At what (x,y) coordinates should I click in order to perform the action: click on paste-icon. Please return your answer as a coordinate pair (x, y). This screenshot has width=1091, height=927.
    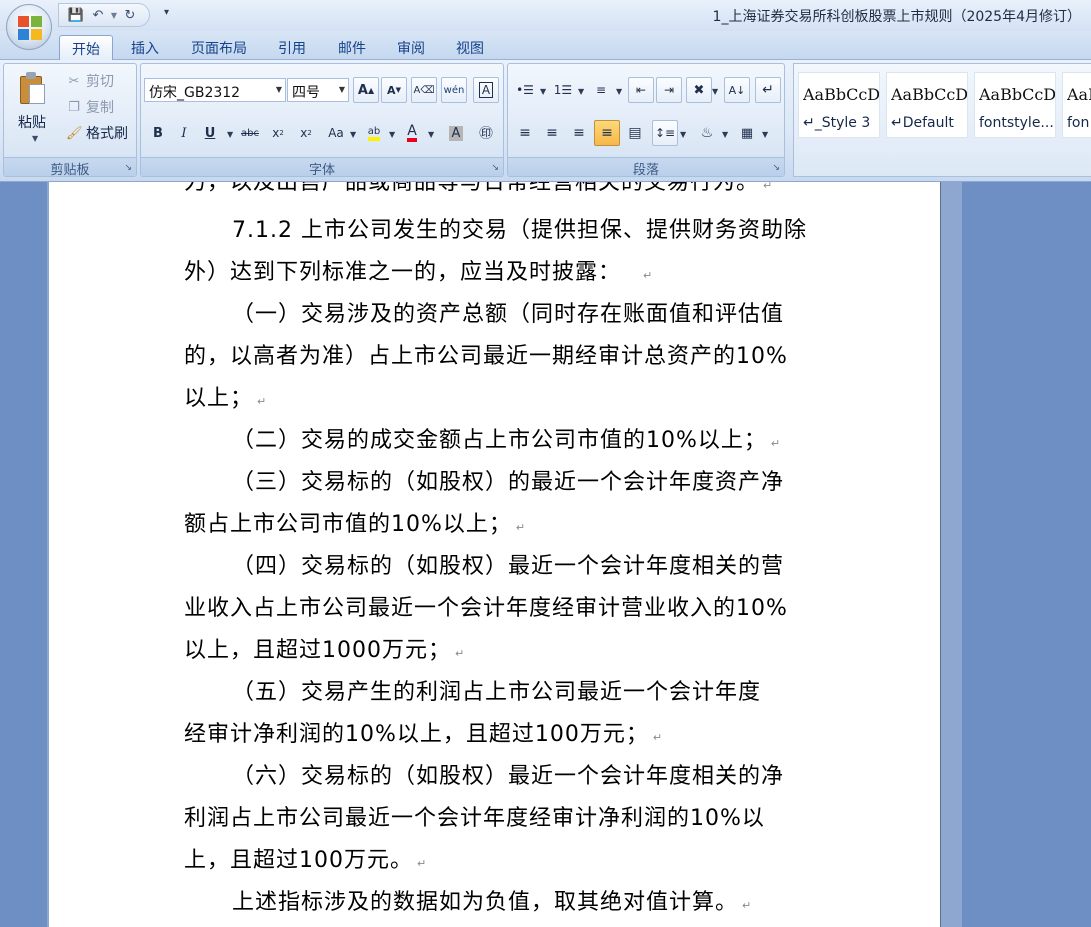
    Looking at the image, I should click on (34, 90).